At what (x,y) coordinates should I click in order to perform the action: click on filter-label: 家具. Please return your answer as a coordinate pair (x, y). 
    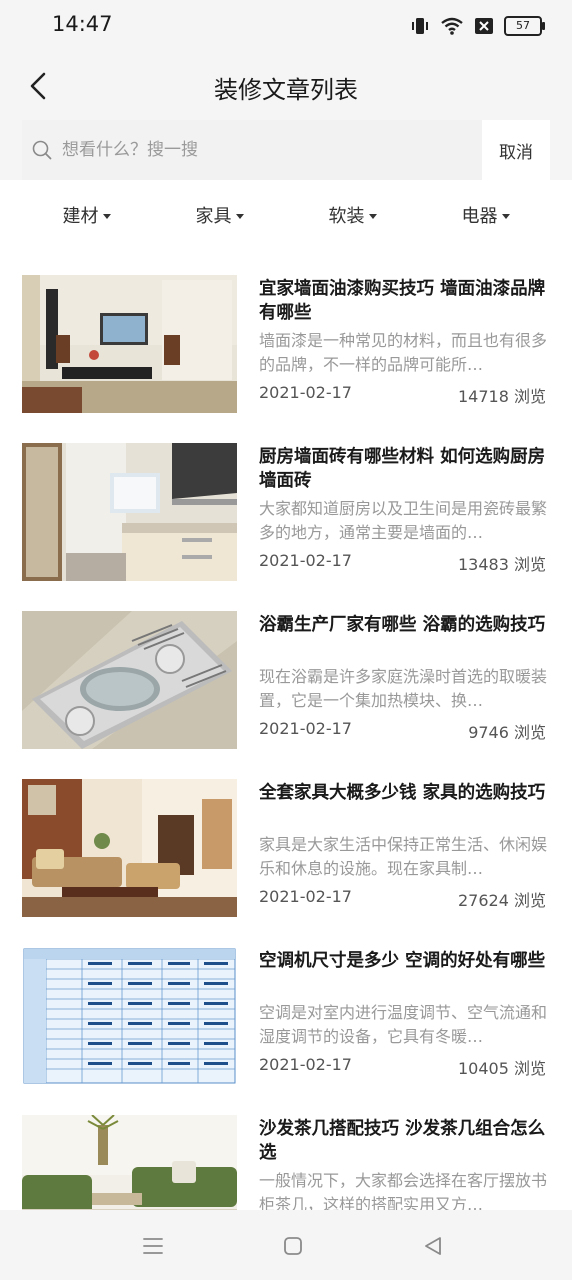
    Looking at the image, I should click on (213, 216).